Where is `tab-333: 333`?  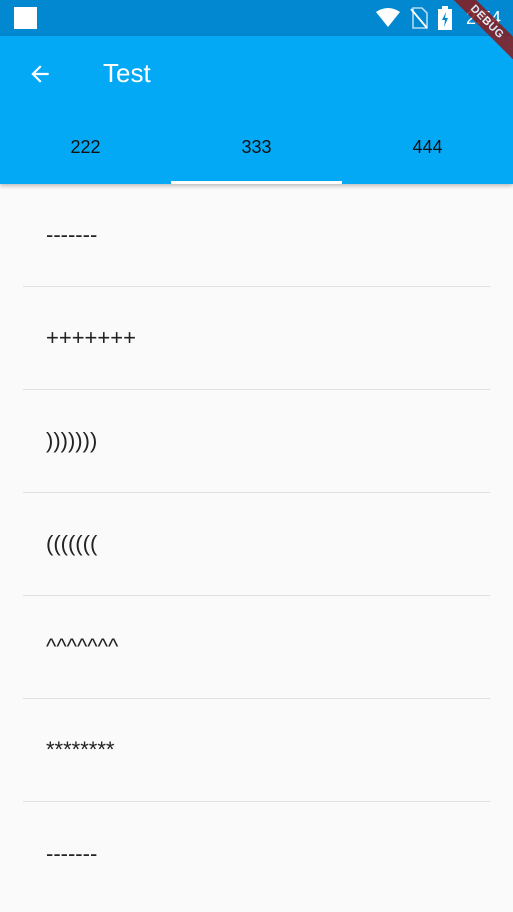
tab-333: 333 is located at coordinates (256, 147).